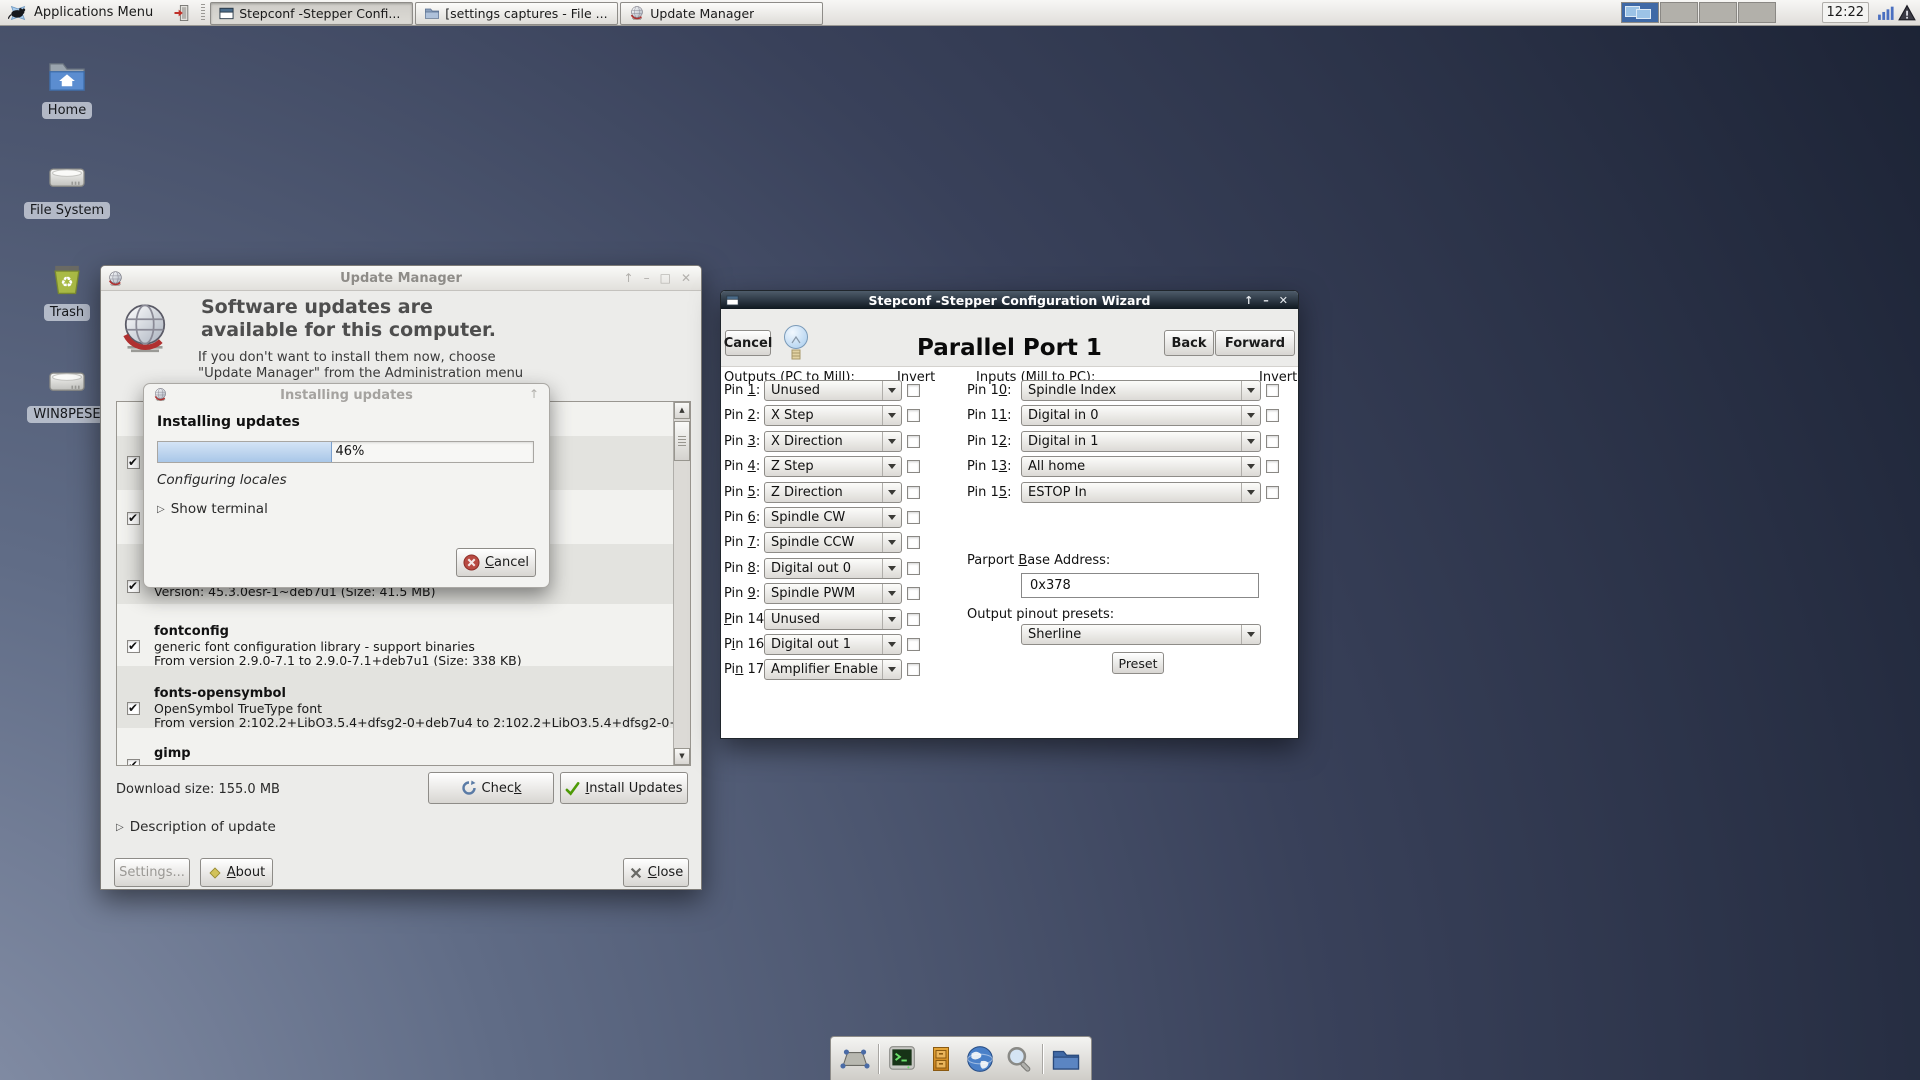 Image resolution: width=1920 pixels, height=1080 pixels. What do you see at coordinates (212, 509) in the screenshot?
I see `show-terminal-expander: Show terminal` at bounding box center [212, 509].